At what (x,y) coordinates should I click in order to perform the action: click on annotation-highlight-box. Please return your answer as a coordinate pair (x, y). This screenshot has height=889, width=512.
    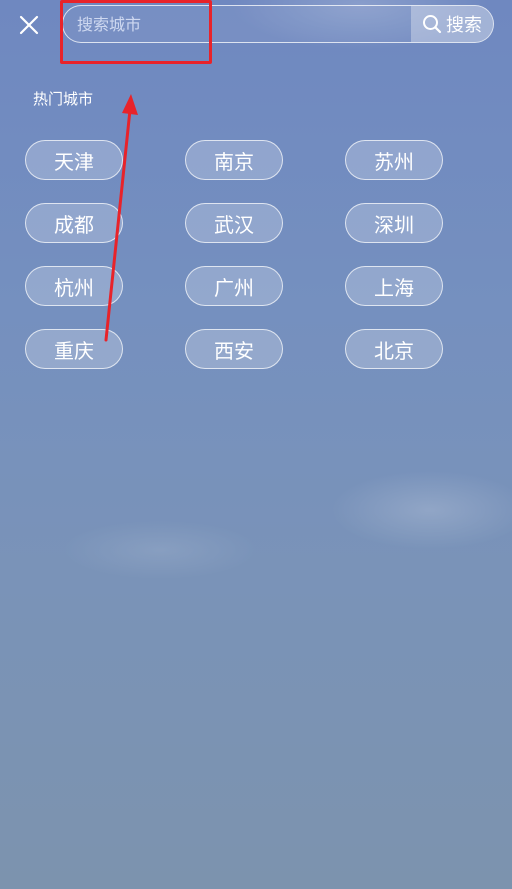
    Looking at the image, I should click on (136, 32).